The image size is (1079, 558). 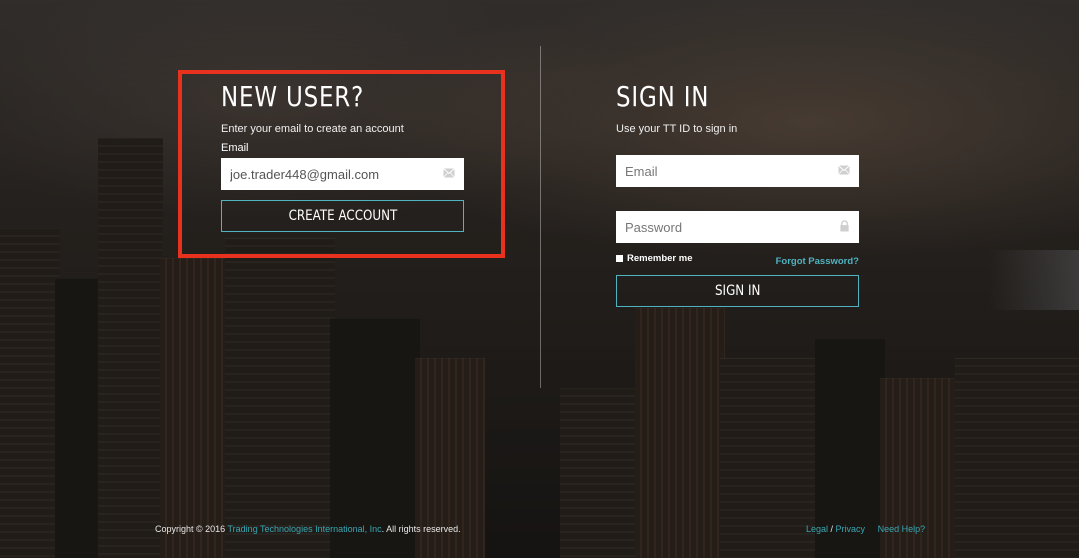 I want to click on legal-link: Legal, so click(x=817, y=529).